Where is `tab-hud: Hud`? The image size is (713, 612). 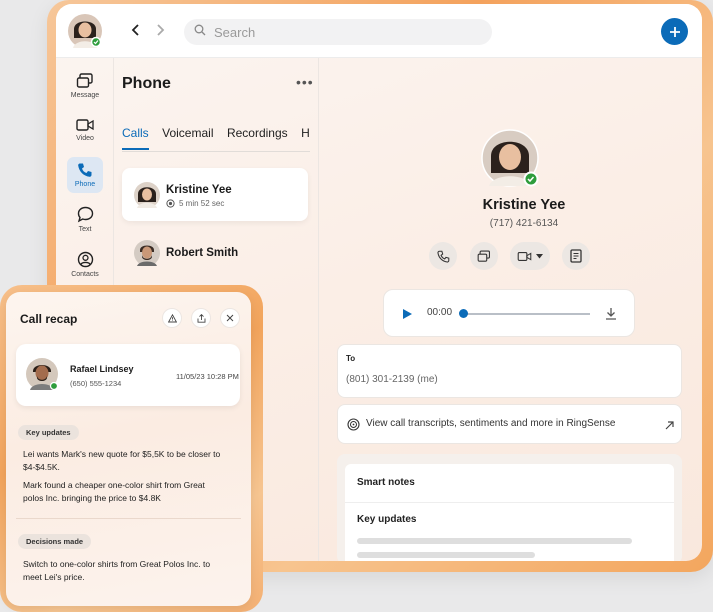
tab-hud: Hud is located at coordinates (305, 137).